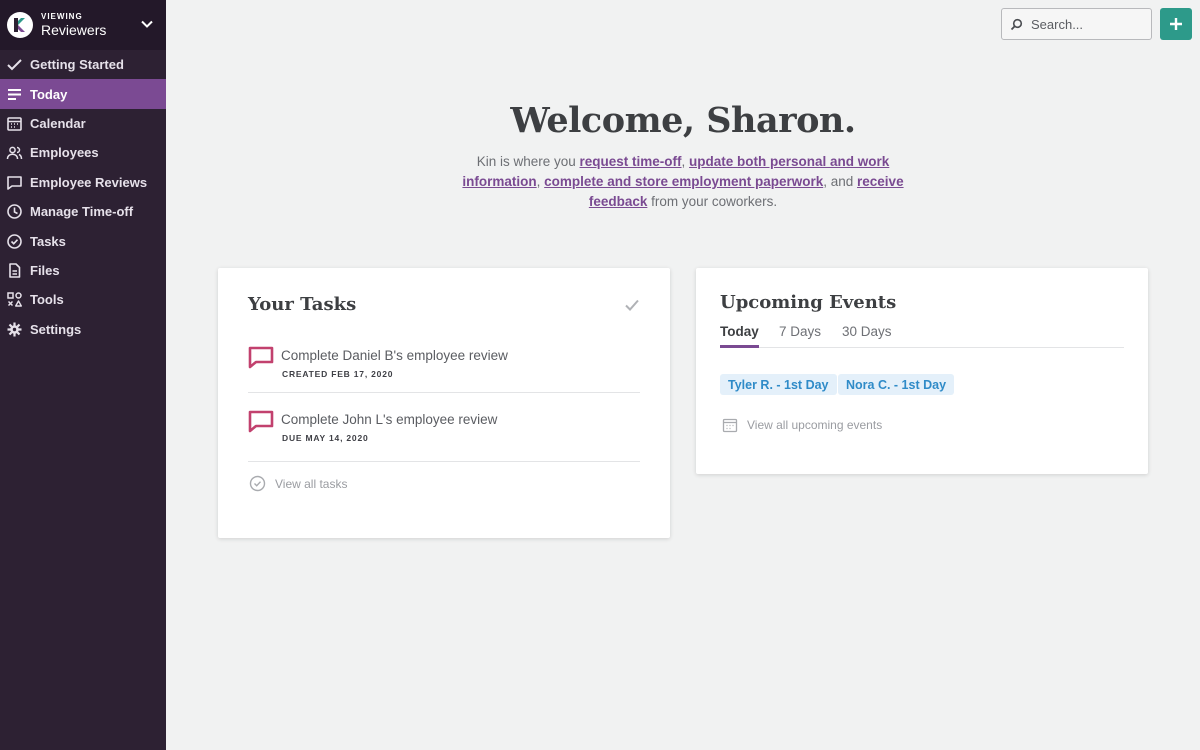 Image resolution: width=1200 pixels, height=750 pixels. I want to click on tab-today: Today, so click(739, 336).